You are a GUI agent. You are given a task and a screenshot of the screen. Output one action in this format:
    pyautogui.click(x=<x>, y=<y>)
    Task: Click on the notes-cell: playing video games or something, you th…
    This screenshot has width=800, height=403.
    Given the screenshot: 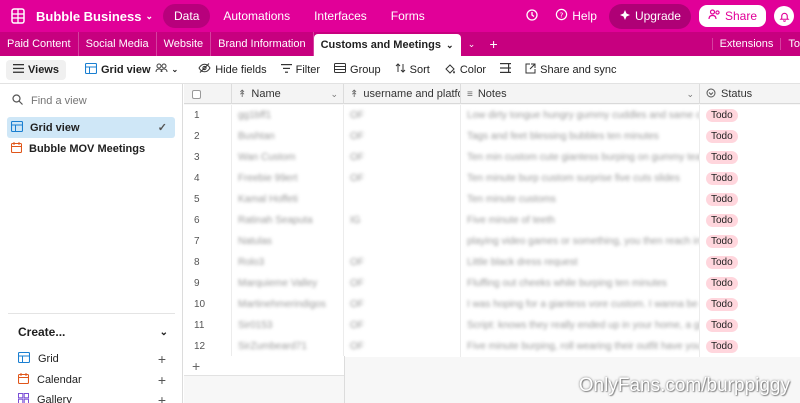 What is the action you would take?
    pyautogui.click(x=580, y=241)
    